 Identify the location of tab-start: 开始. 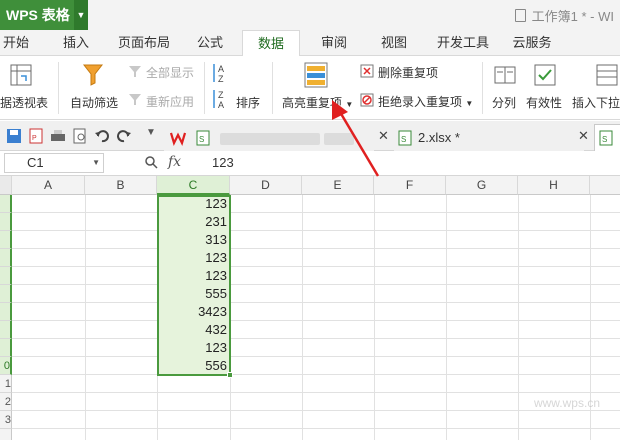
(17, 43).